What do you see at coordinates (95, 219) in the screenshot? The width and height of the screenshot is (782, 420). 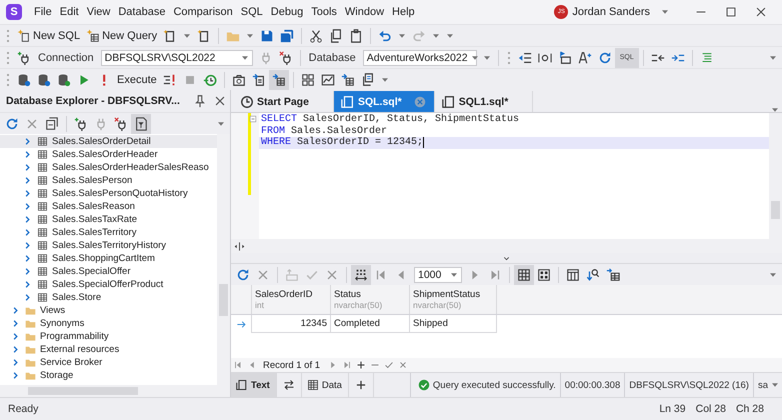 I see `tree-item: Sales.SalesTaxRate` at bounding box center [95, 219].